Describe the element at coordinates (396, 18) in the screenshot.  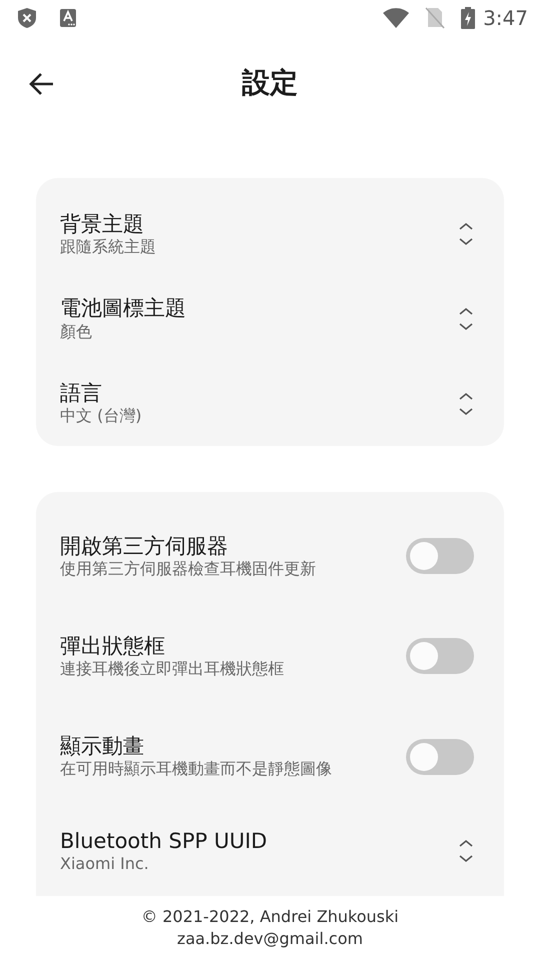
I see `wifi-icon` at that location.